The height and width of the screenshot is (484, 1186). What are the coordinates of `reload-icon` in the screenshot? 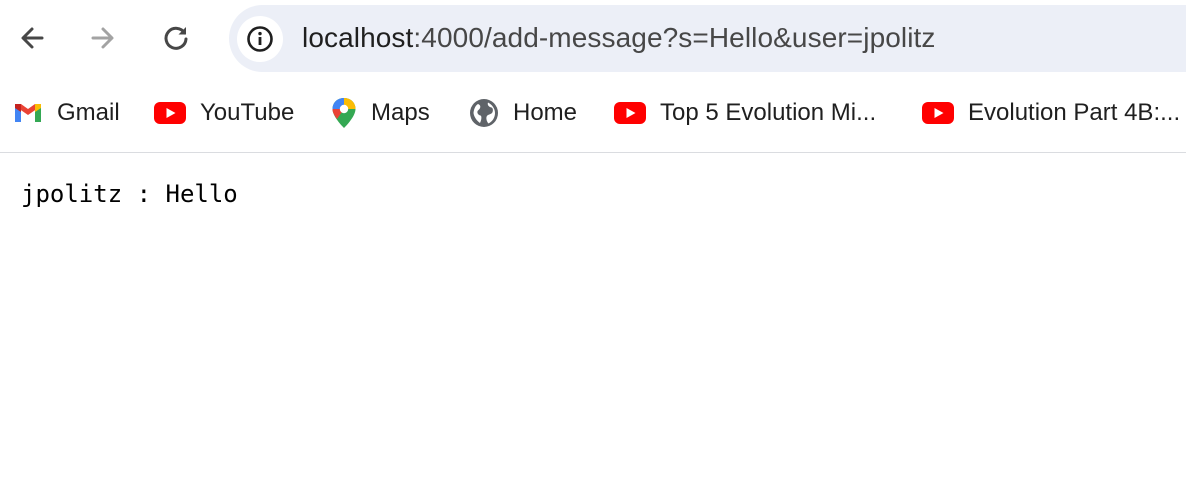 It's located at (176, 38).